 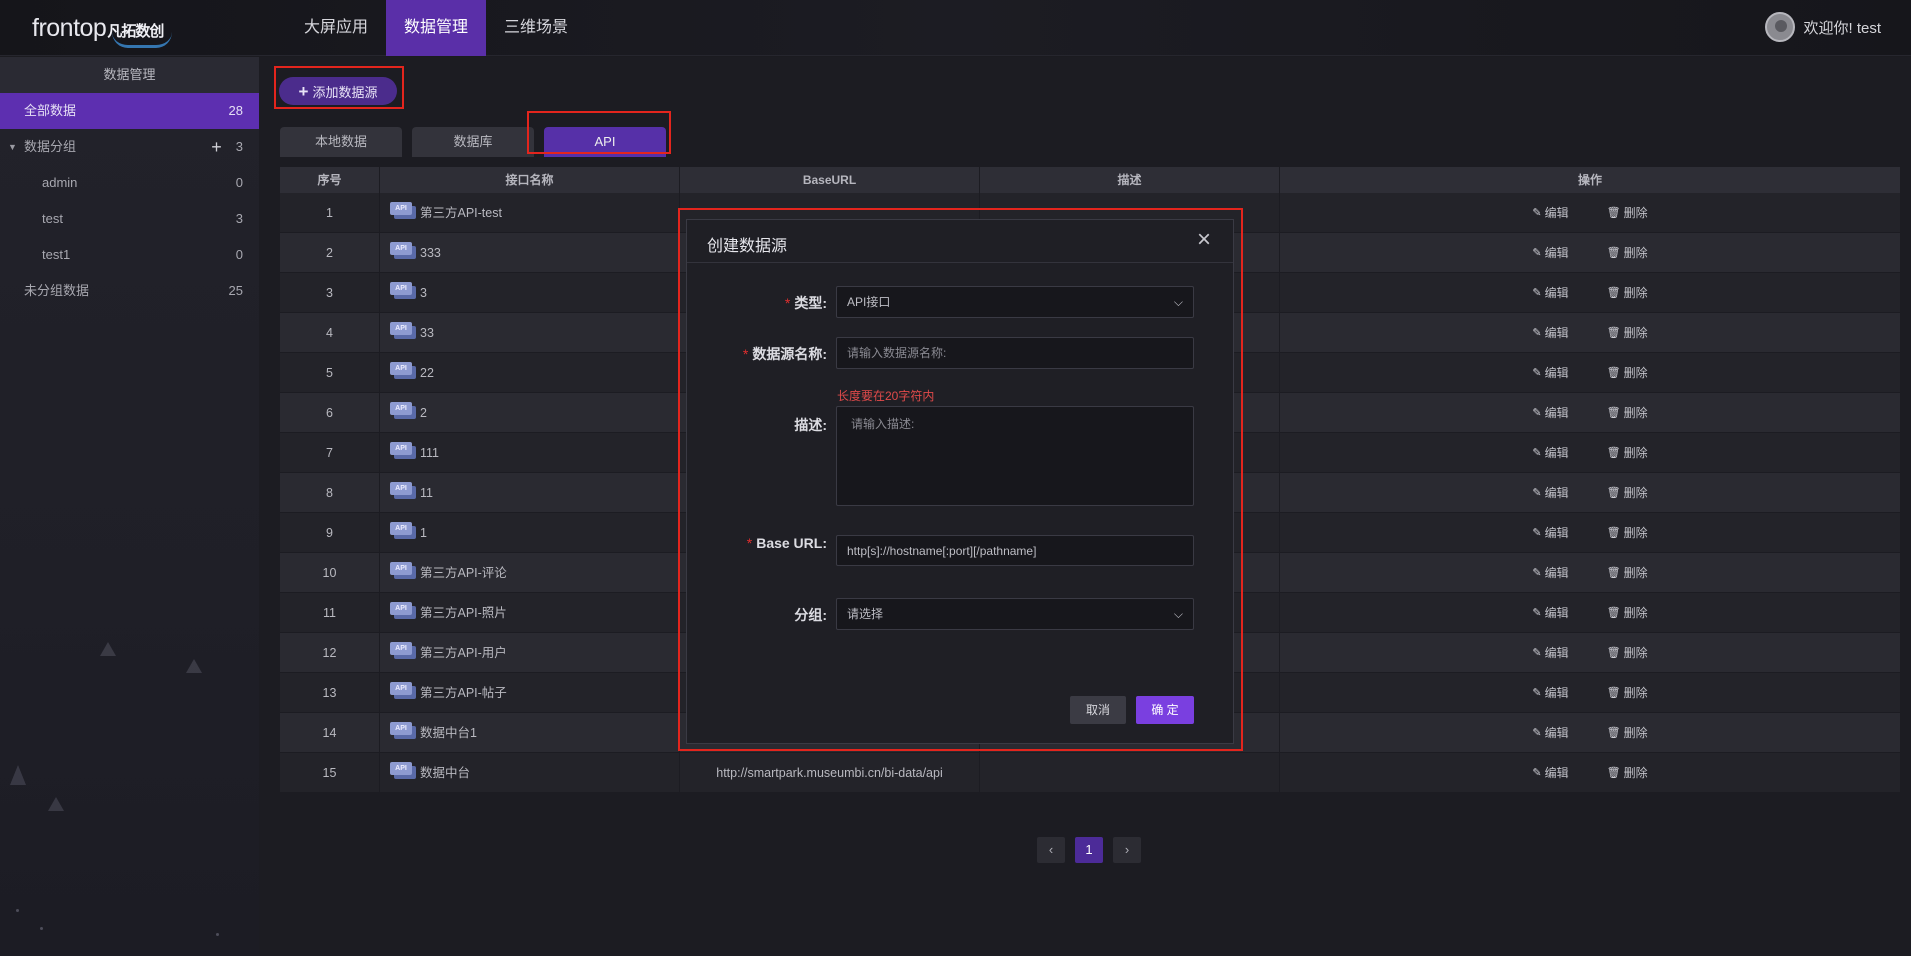 I want to click on group-select: 请选择 ⌵, so click(x=1015, y=614).